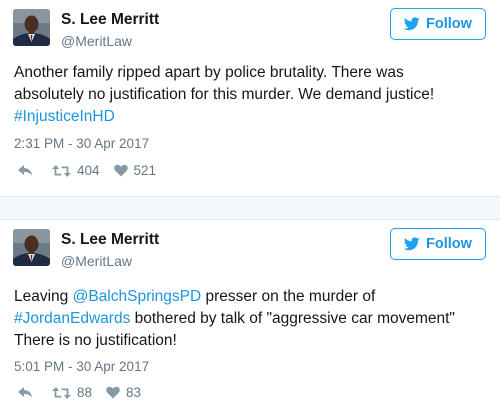 The width and height of the screenshot is (500, 413). I want to click on like-button: 521, so click(135, 170).